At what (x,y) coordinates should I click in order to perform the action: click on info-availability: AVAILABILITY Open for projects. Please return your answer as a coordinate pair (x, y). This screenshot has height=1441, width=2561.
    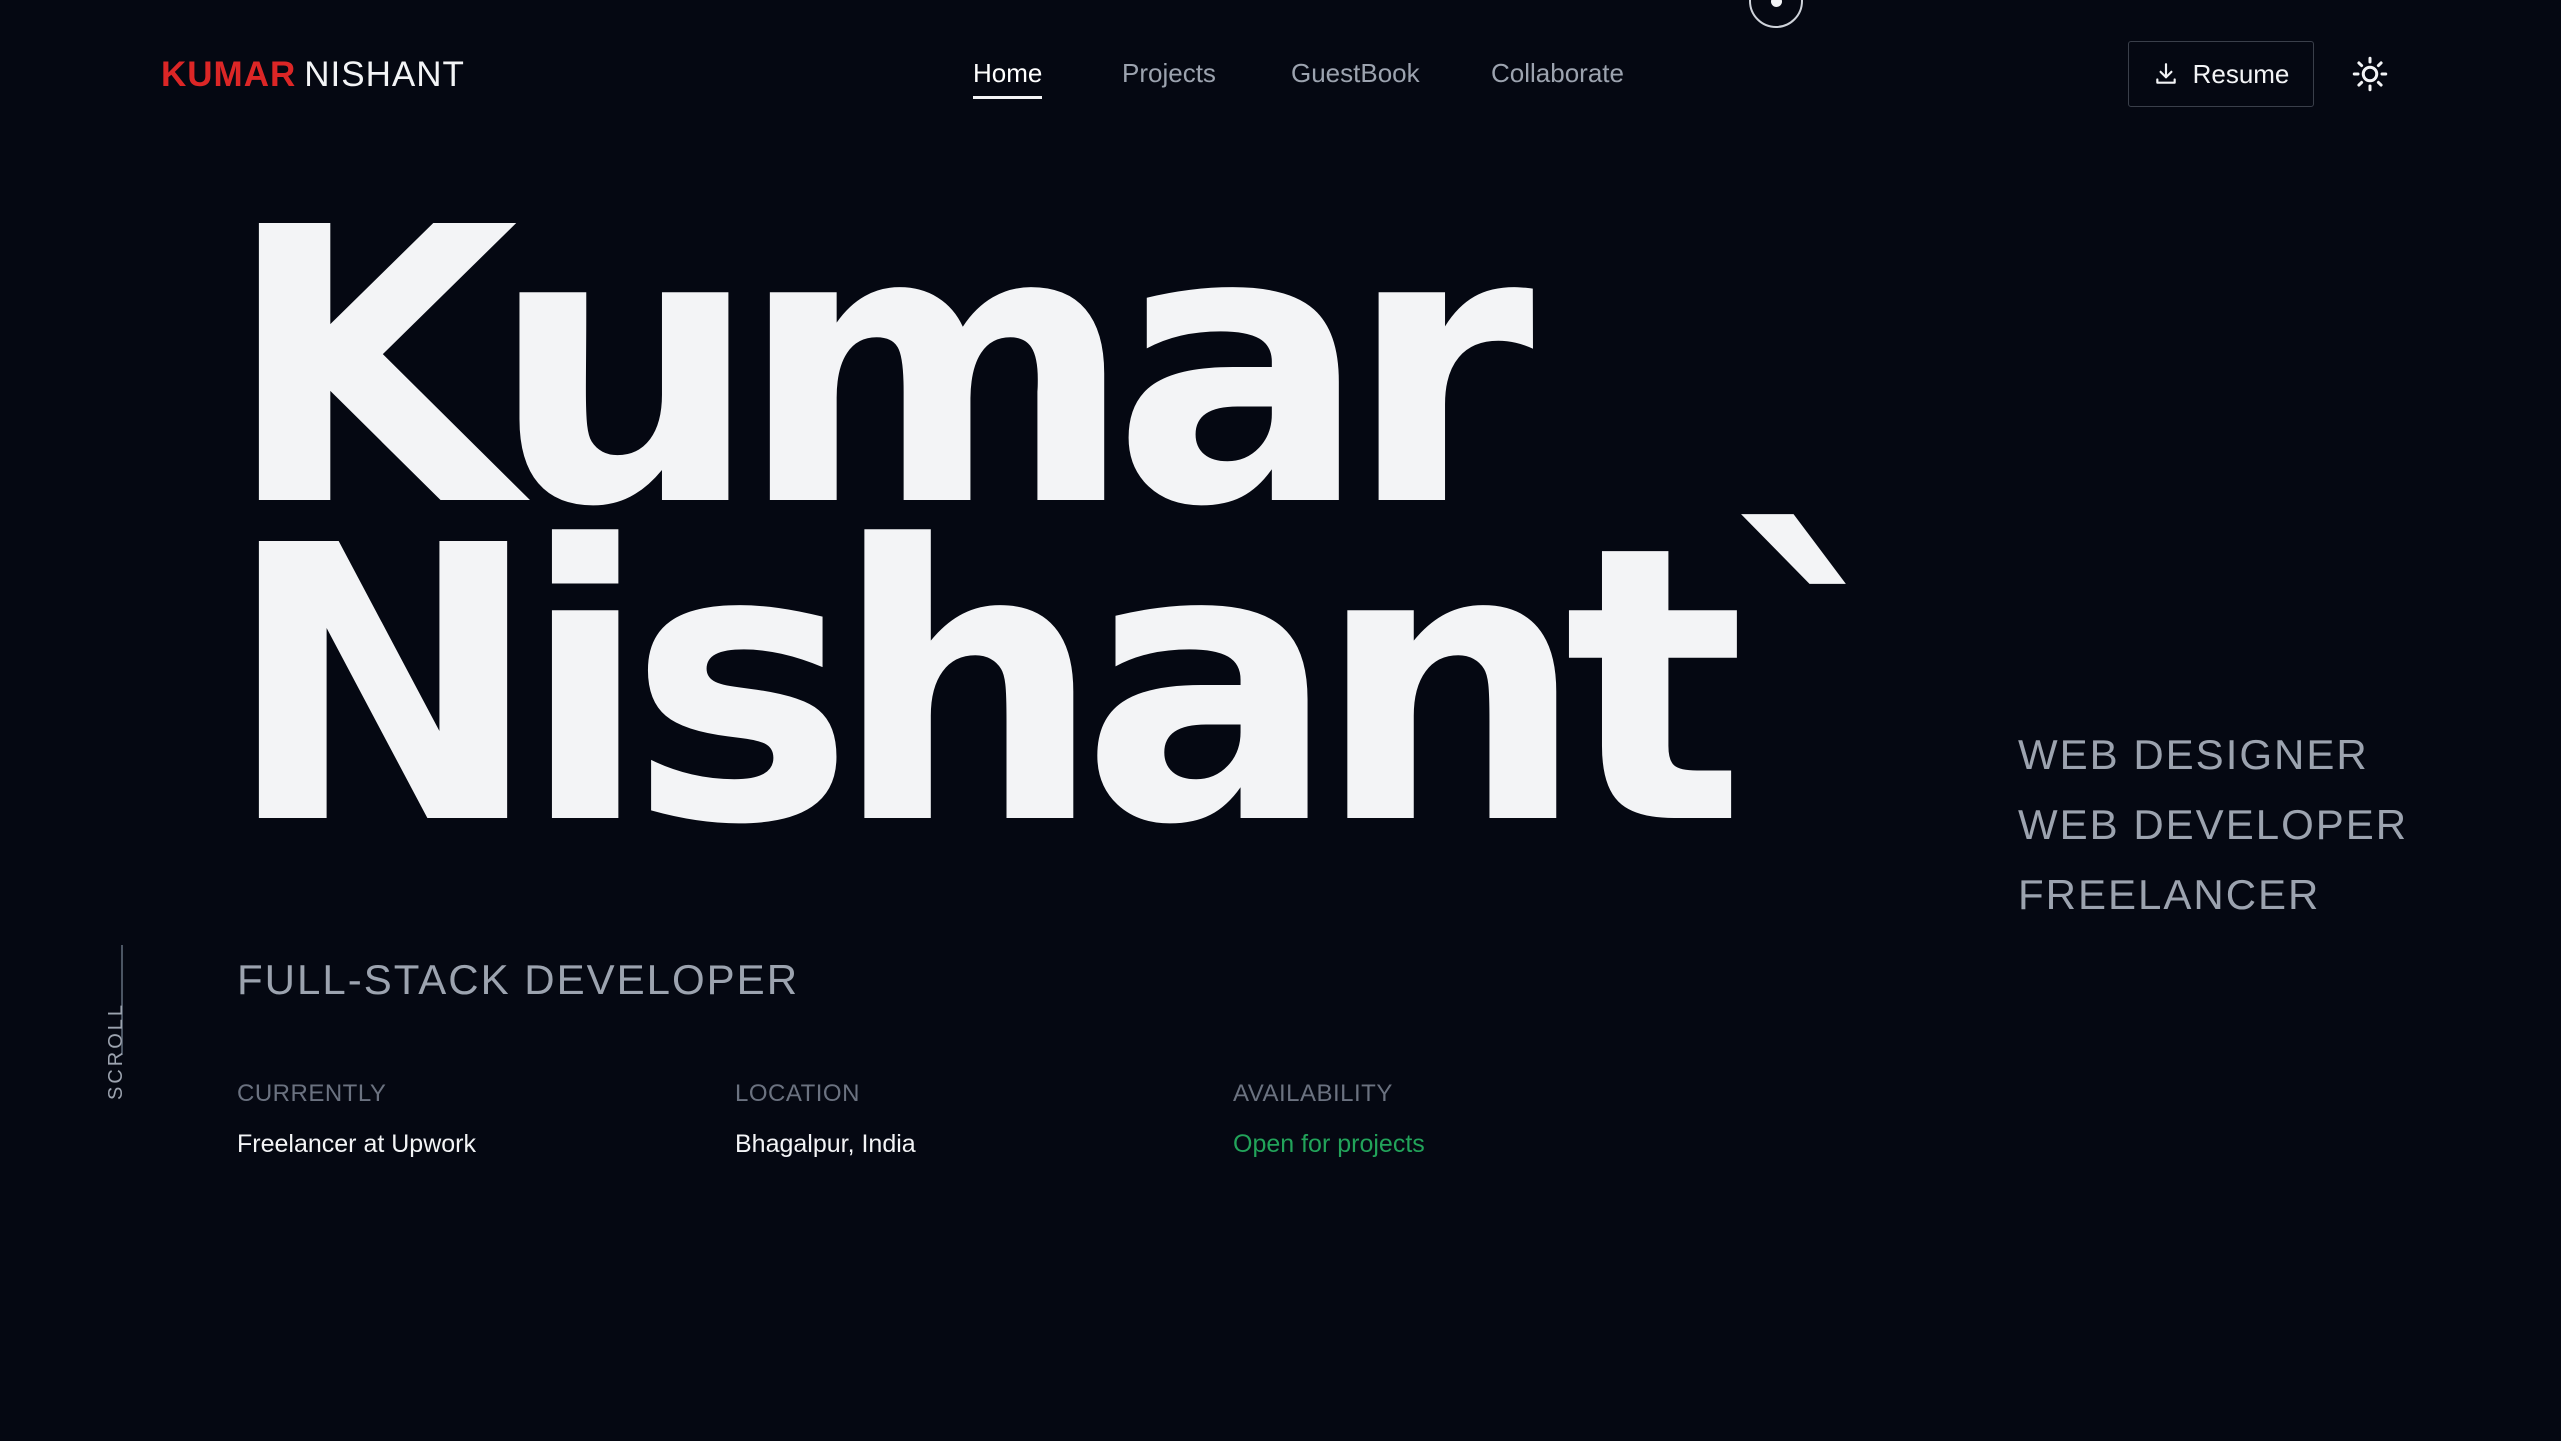
    Looking at the image, I should click on (1329, 1119).